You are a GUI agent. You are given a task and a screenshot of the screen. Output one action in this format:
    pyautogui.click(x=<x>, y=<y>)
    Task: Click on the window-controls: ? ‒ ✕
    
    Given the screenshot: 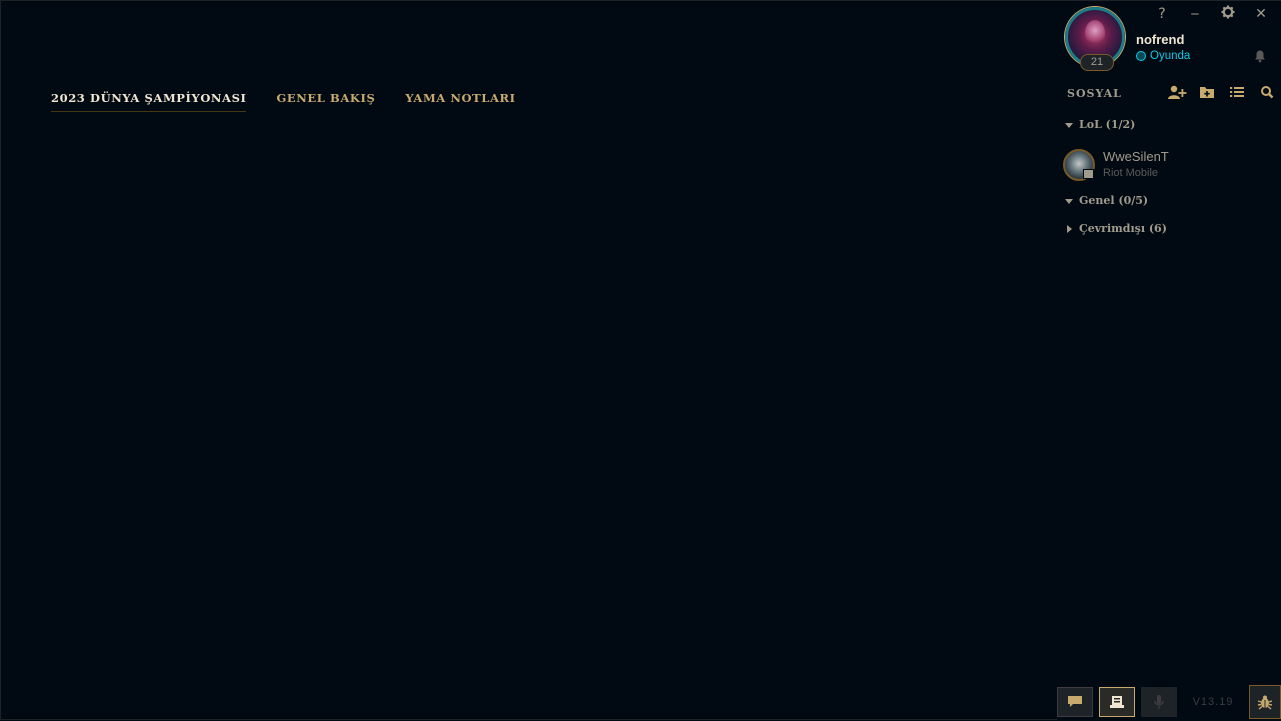 What is the action you would take?
    pyautogui.click(x=1211, y=14)
    